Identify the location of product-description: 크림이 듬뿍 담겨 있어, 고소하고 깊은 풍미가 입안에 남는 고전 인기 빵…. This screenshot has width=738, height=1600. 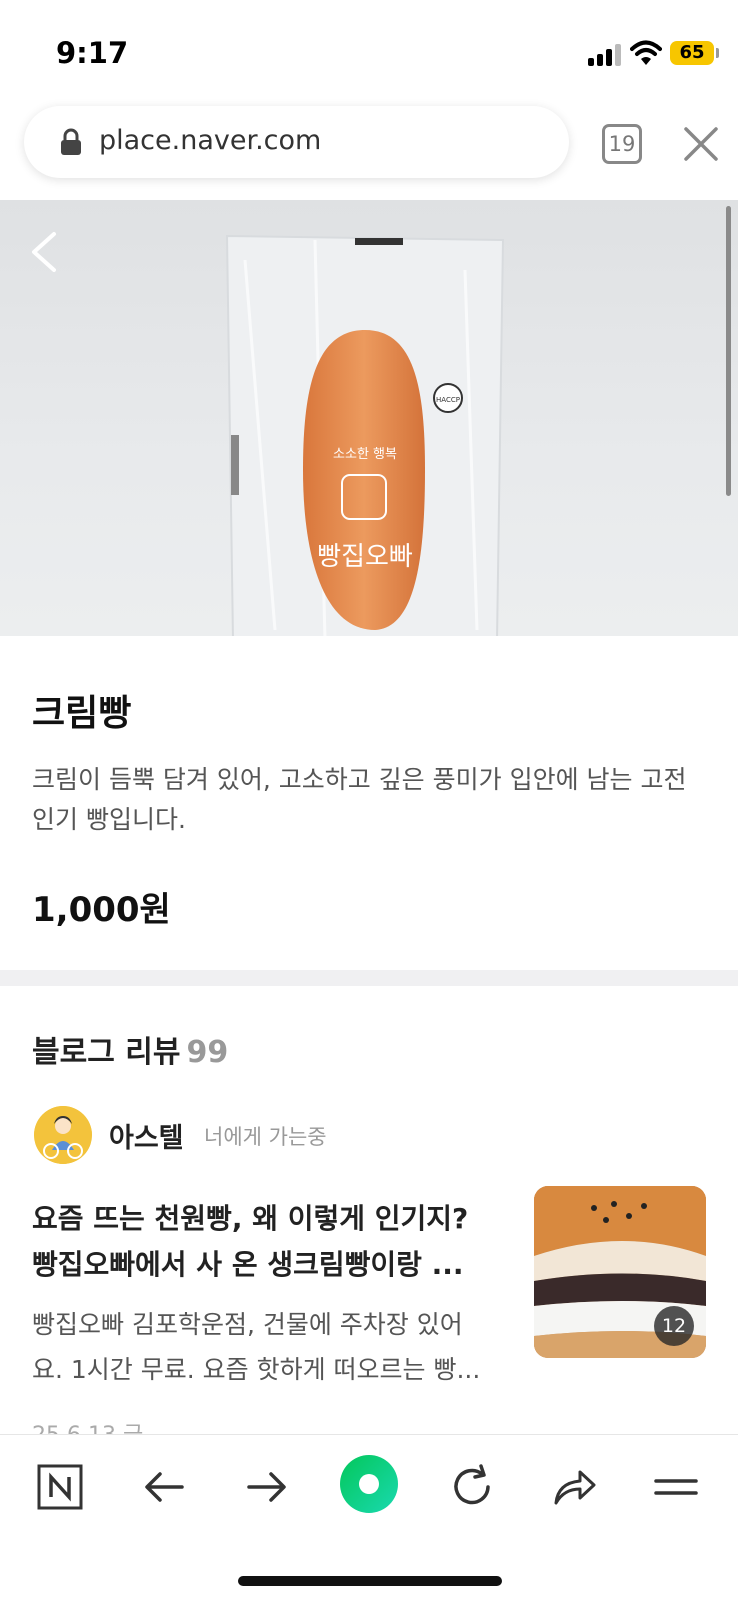
(359, 799).